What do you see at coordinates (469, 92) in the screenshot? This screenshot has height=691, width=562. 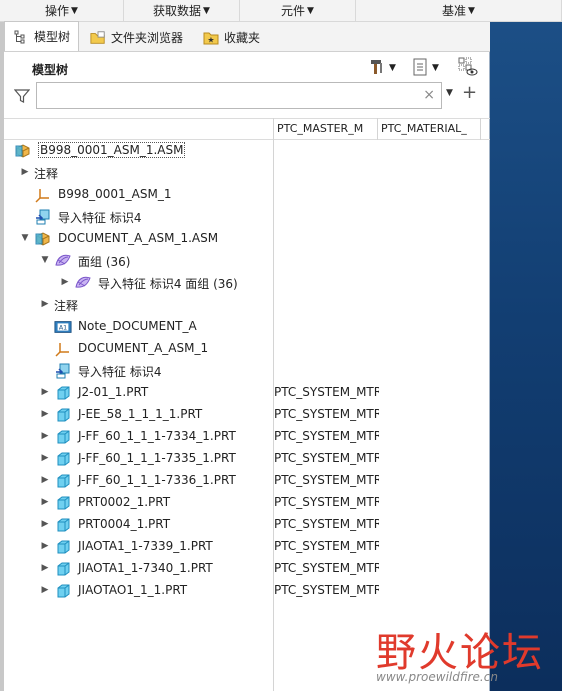 I see `add-column-icon: +` at bounding box center [469, 92].